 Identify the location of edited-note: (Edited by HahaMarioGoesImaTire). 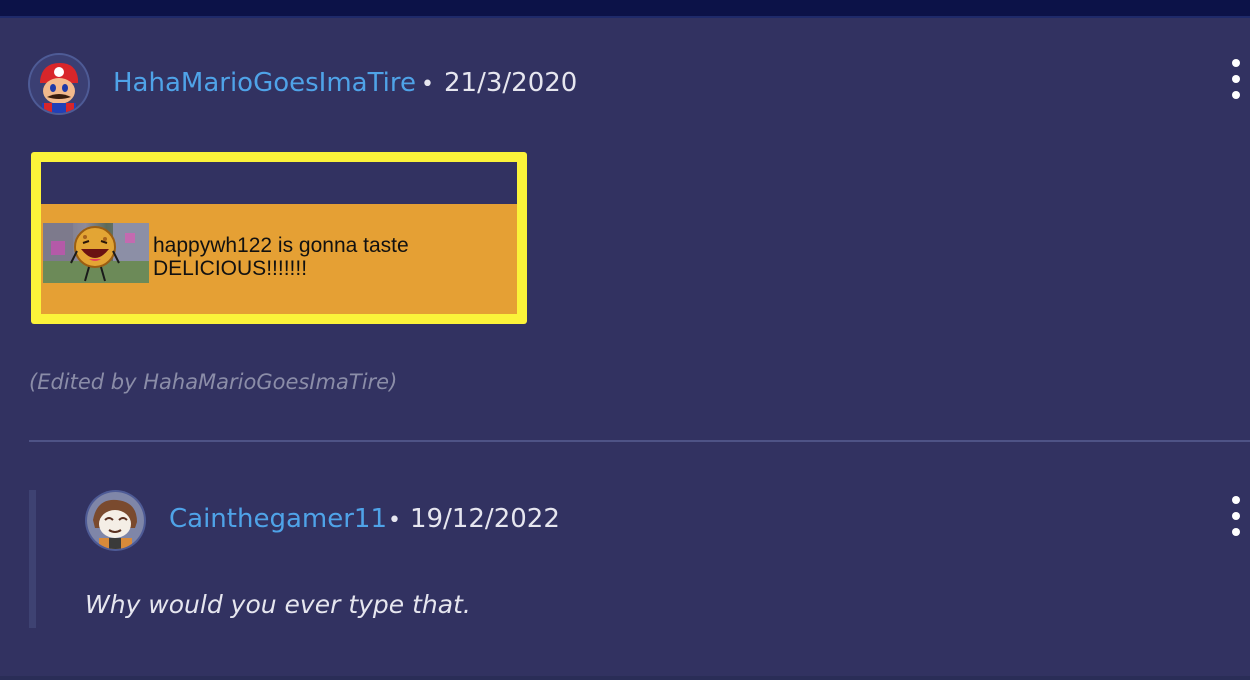
(213, 382).